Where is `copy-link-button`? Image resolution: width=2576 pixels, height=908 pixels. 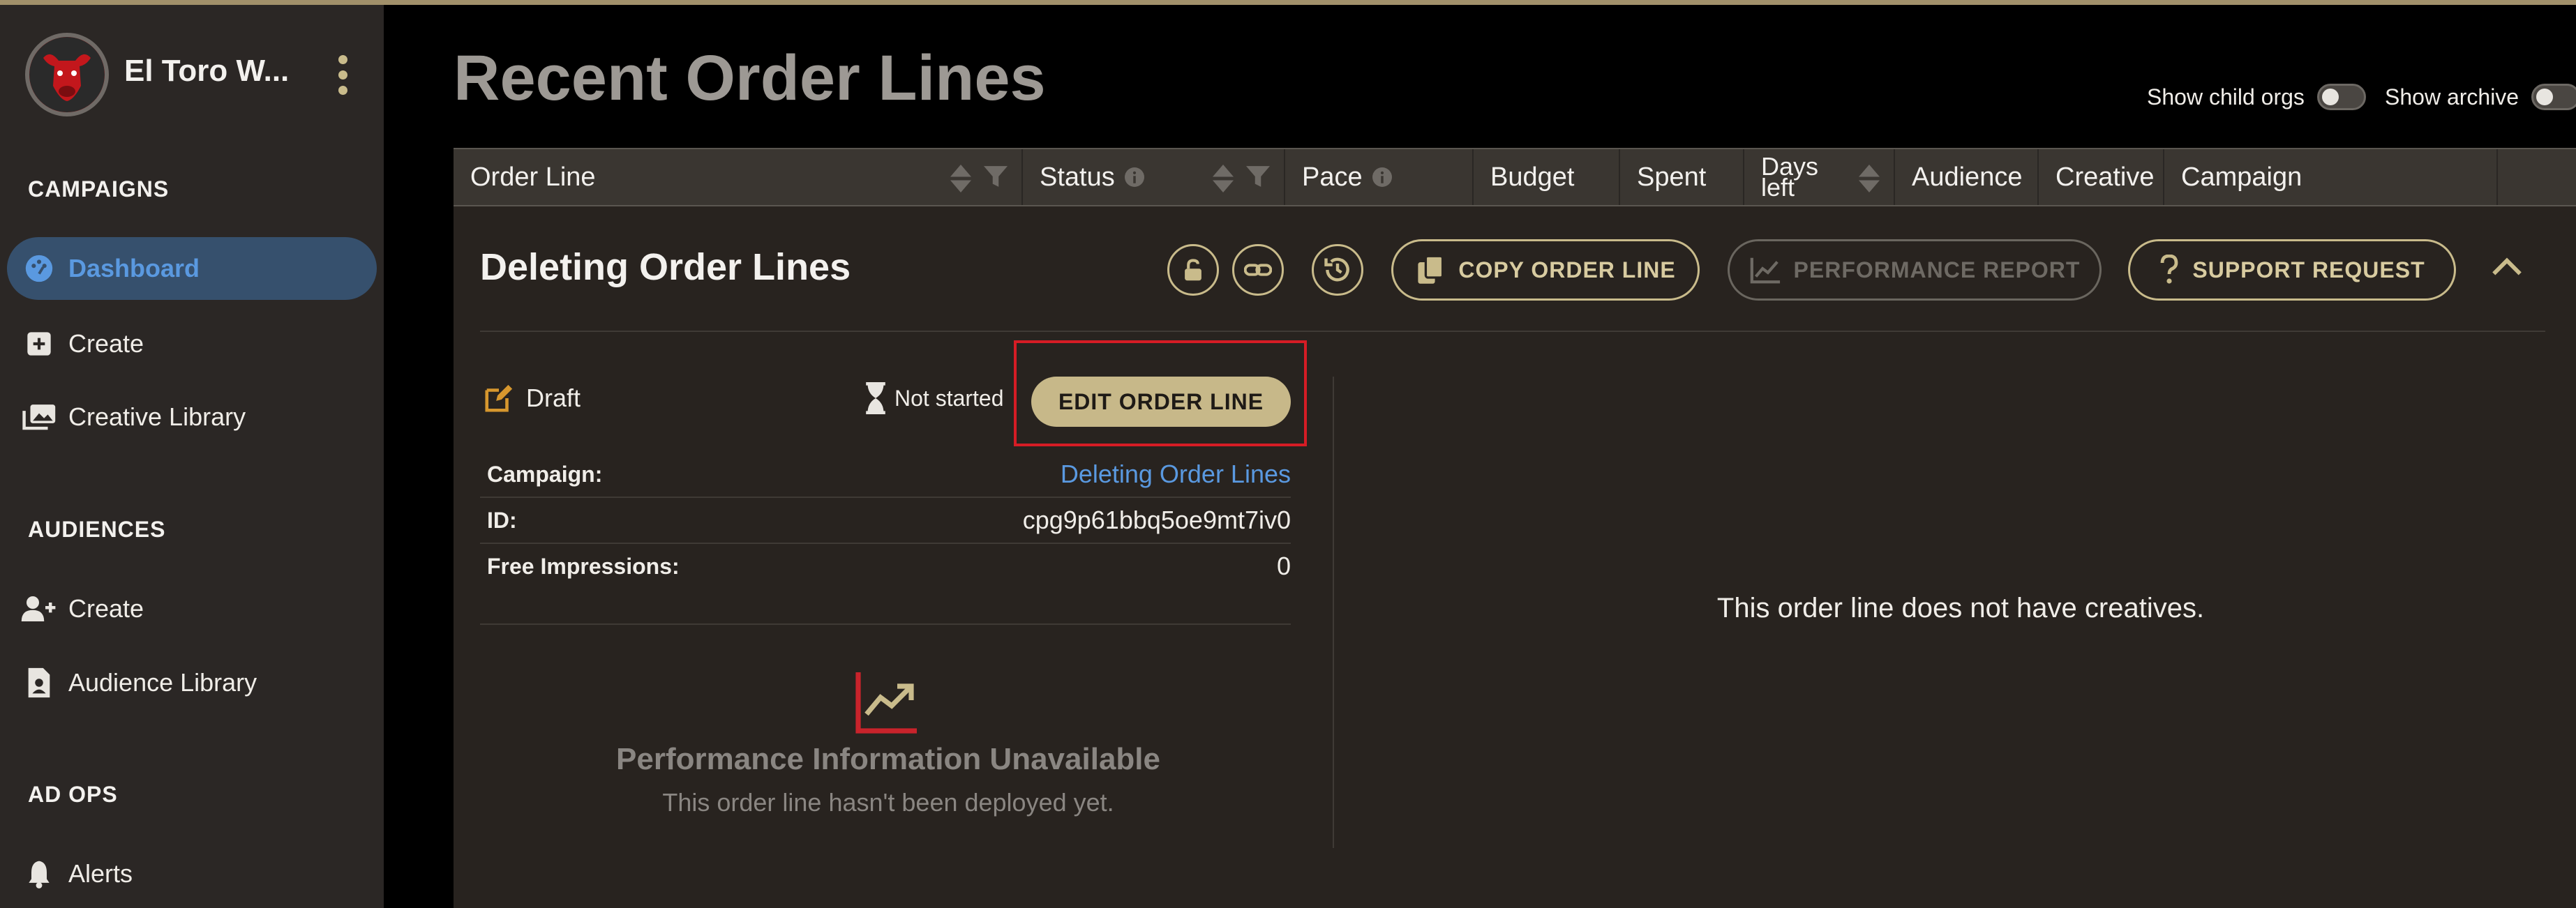
copy-link-button is located at coordinates (1258, 270).